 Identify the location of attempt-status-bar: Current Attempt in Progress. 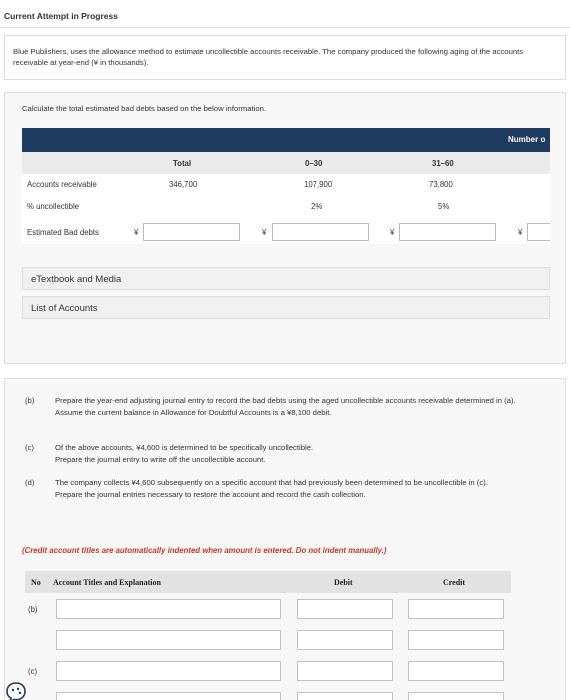
(285, 14).